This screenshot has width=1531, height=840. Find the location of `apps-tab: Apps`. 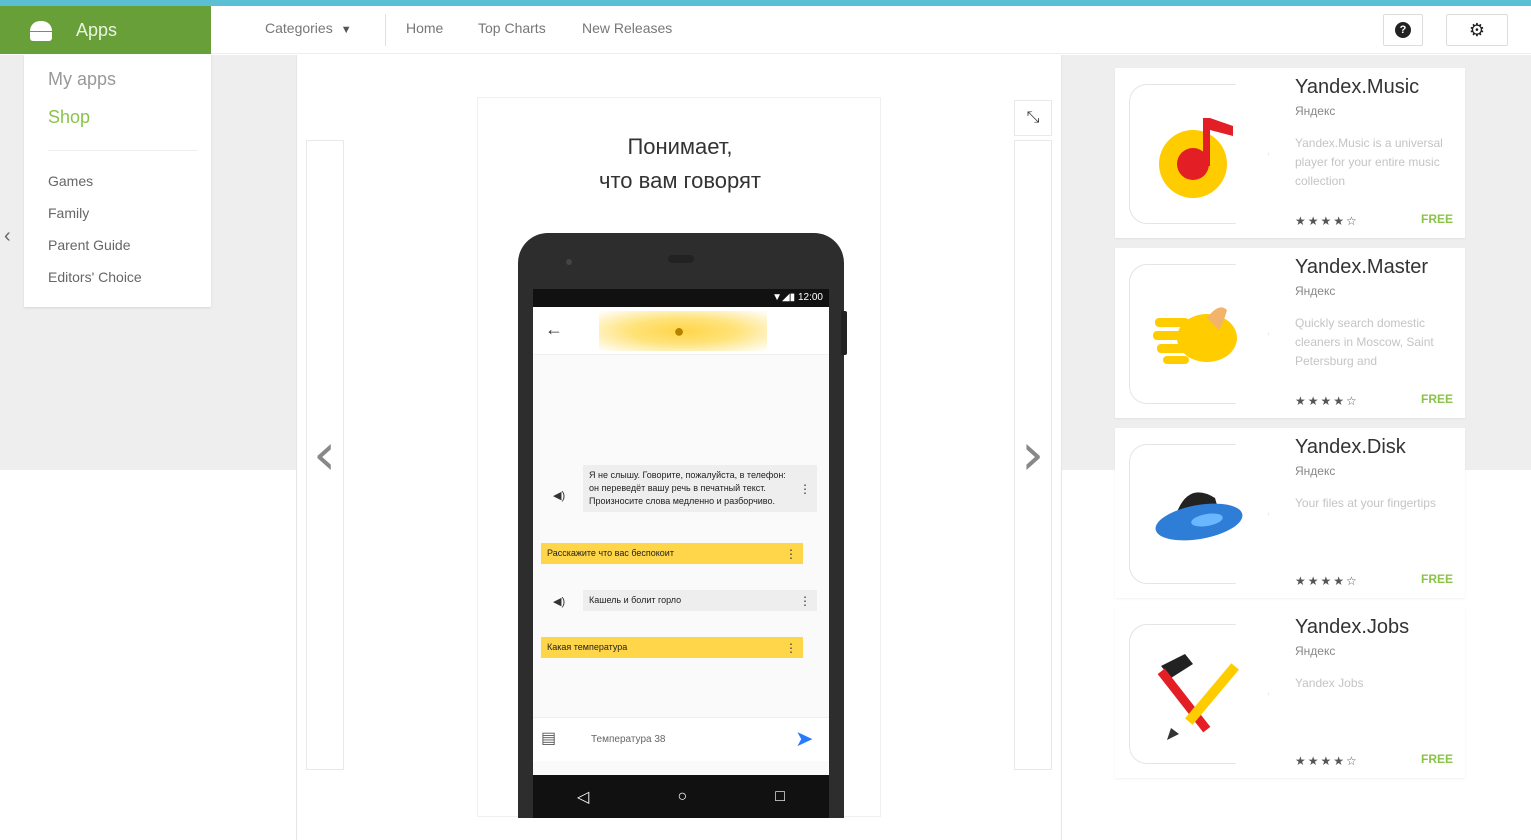

apps-tab: Apps is located at coordinates (105, 30).